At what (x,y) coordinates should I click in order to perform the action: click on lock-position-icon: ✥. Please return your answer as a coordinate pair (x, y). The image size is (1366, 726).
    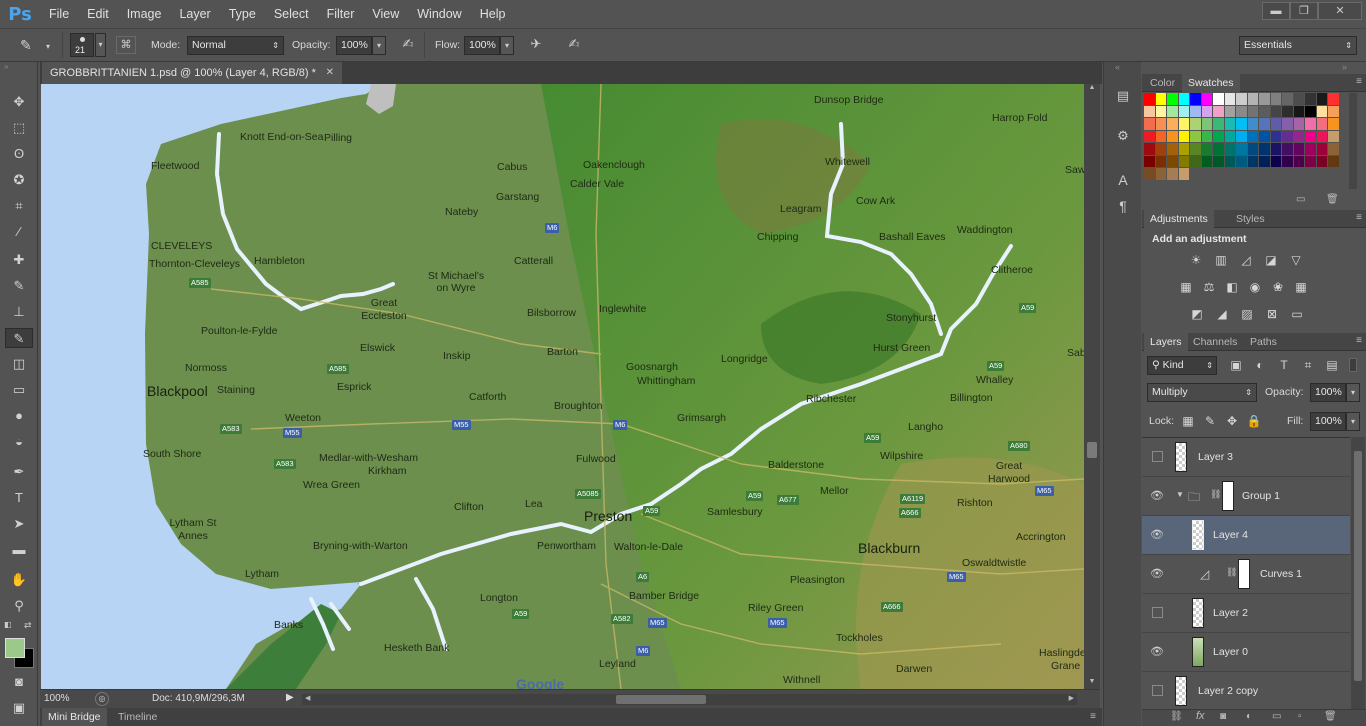
    Looking at the image, I should click on (1232, 421).